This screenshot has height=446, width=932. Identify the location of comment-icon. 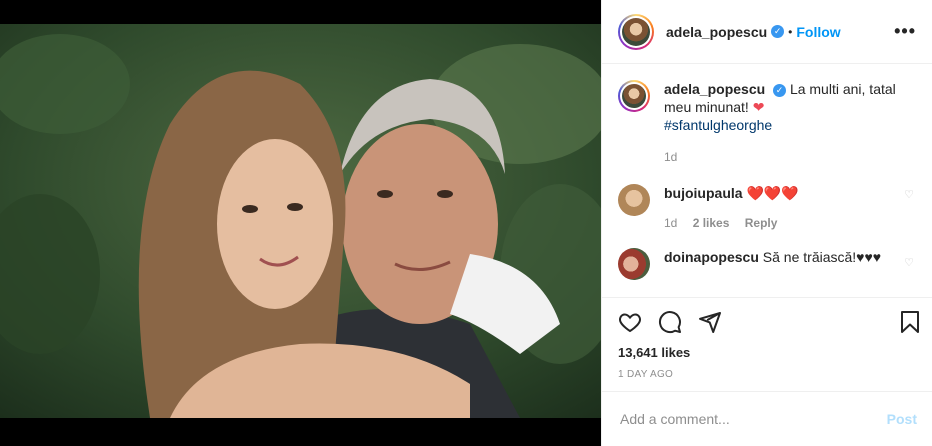
(670, 322).